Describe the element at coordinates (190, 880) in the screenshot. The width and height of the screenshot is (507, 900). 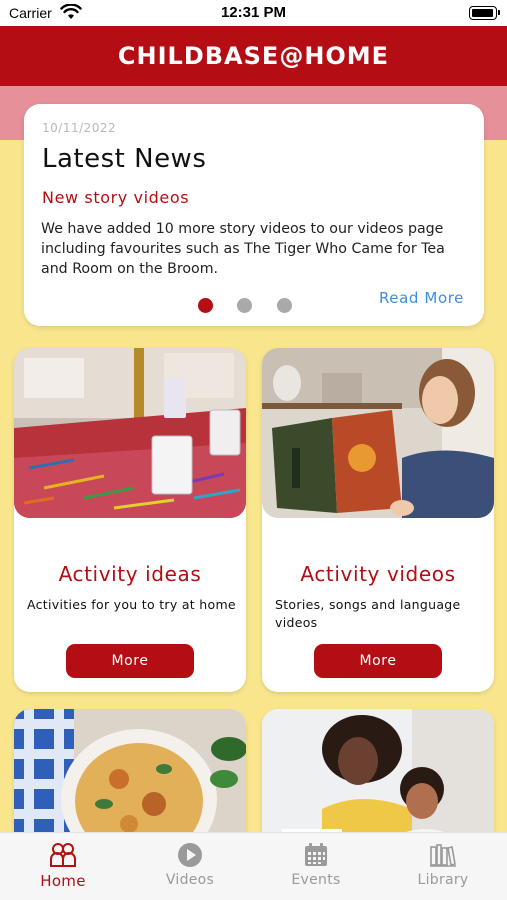
I see `tab-videos-label: Videos` at that location.